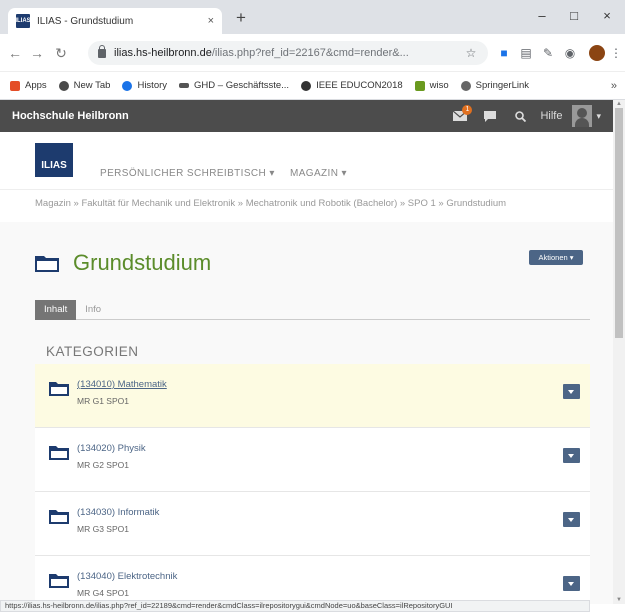 The height and width of the screenshot is (612, 625). What do you see at coordinates (163, 53) in the screenshot?
I see `url-host: ilias.hs-heilbronn.de` at bounding box center [163, 53].